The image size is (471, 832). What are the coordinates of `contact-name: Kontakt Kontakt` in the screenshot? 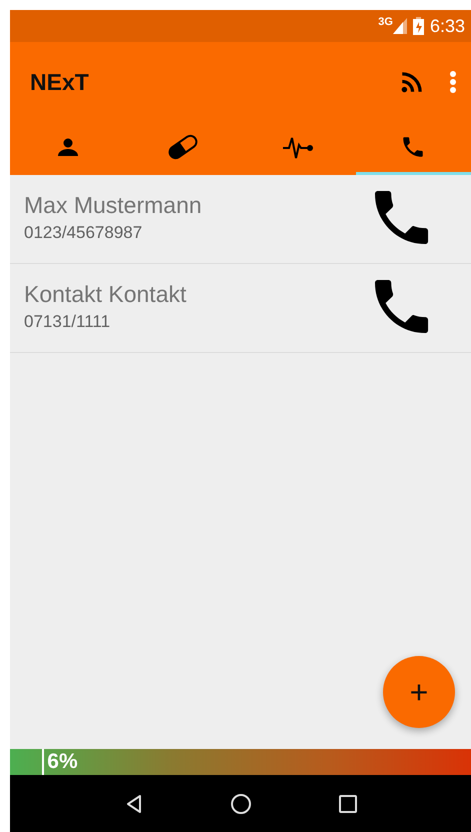 It's located at (105, 295).